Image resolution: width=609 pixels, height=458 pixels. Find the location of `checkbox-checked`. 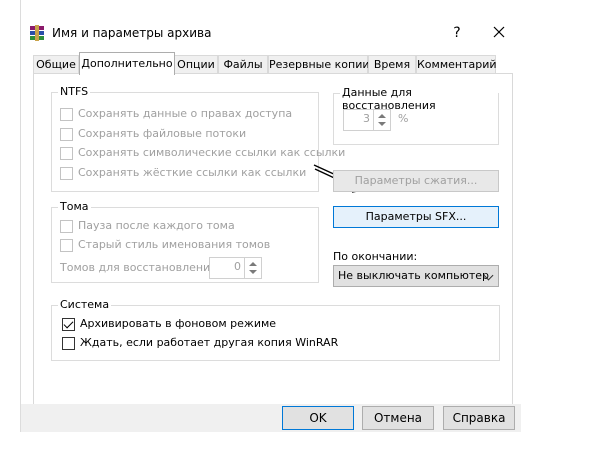

checkbox-checked is located at coordinates (68, 324).